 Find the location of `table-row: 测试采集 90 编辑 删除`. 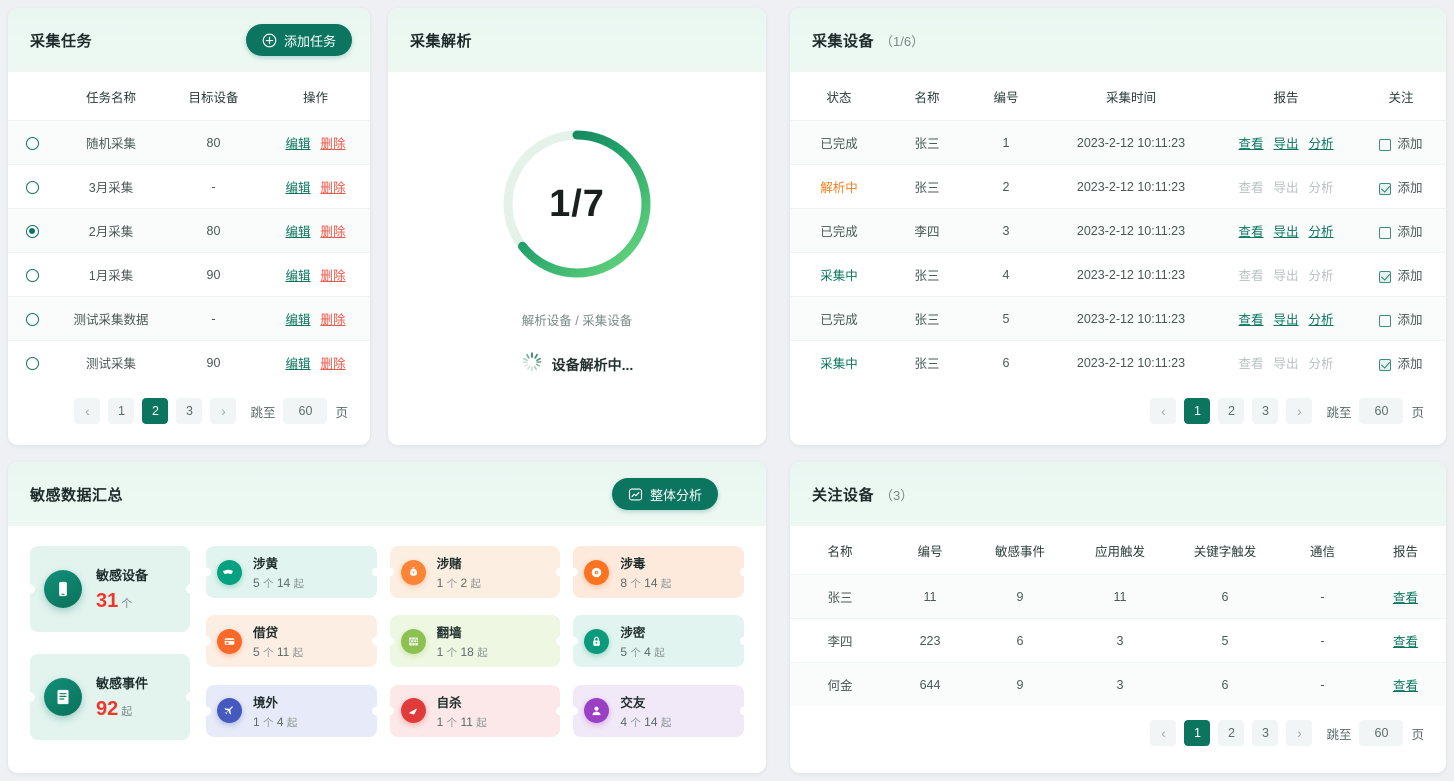

table-row: 测试采集 90 编辑 删除 is located at coordinates (189, 362).